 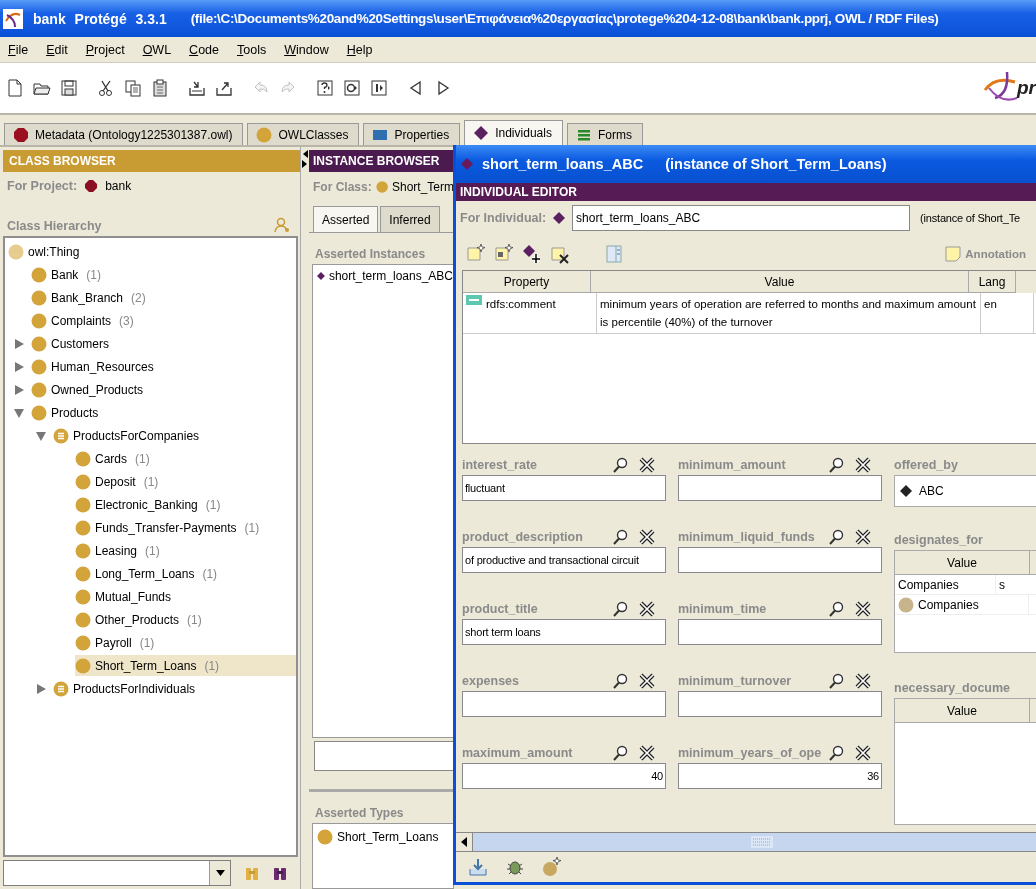 What do you see at coordinates (185, 527) in the screenshot?
I see `tree-item: Funds_Transfer-Payments (1)` at bounding box center [185, 527].